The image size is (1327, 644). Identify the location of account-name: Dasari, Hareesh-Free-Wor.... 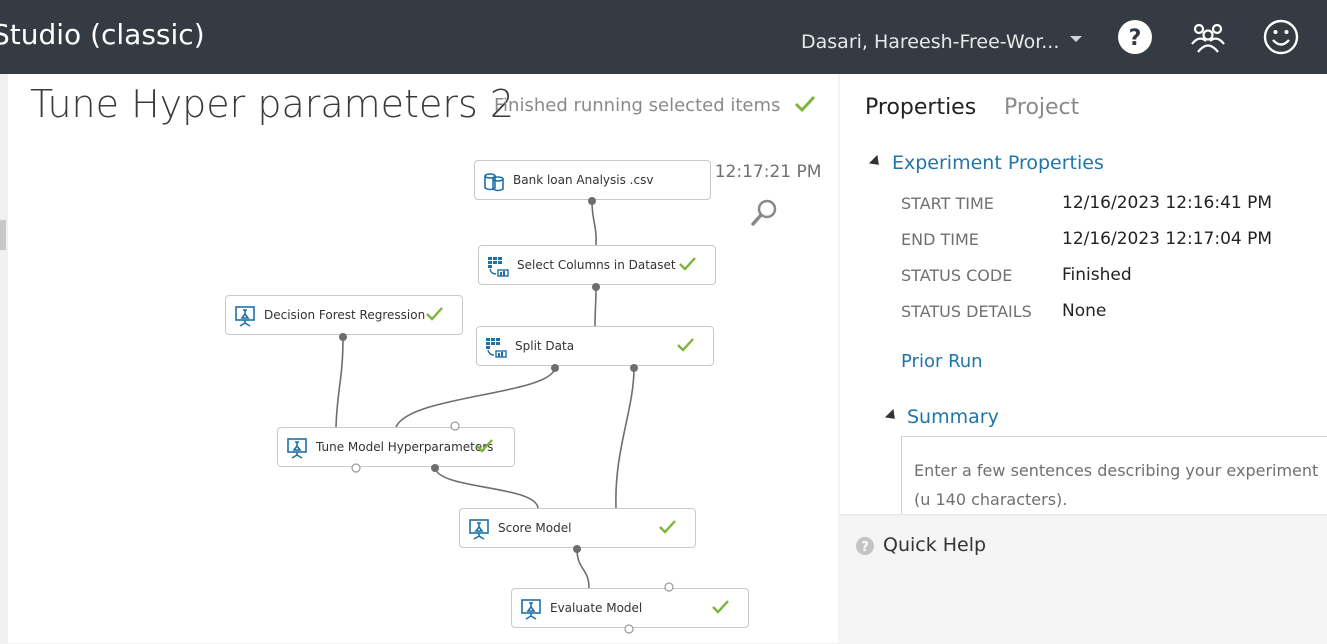
(930, 42).